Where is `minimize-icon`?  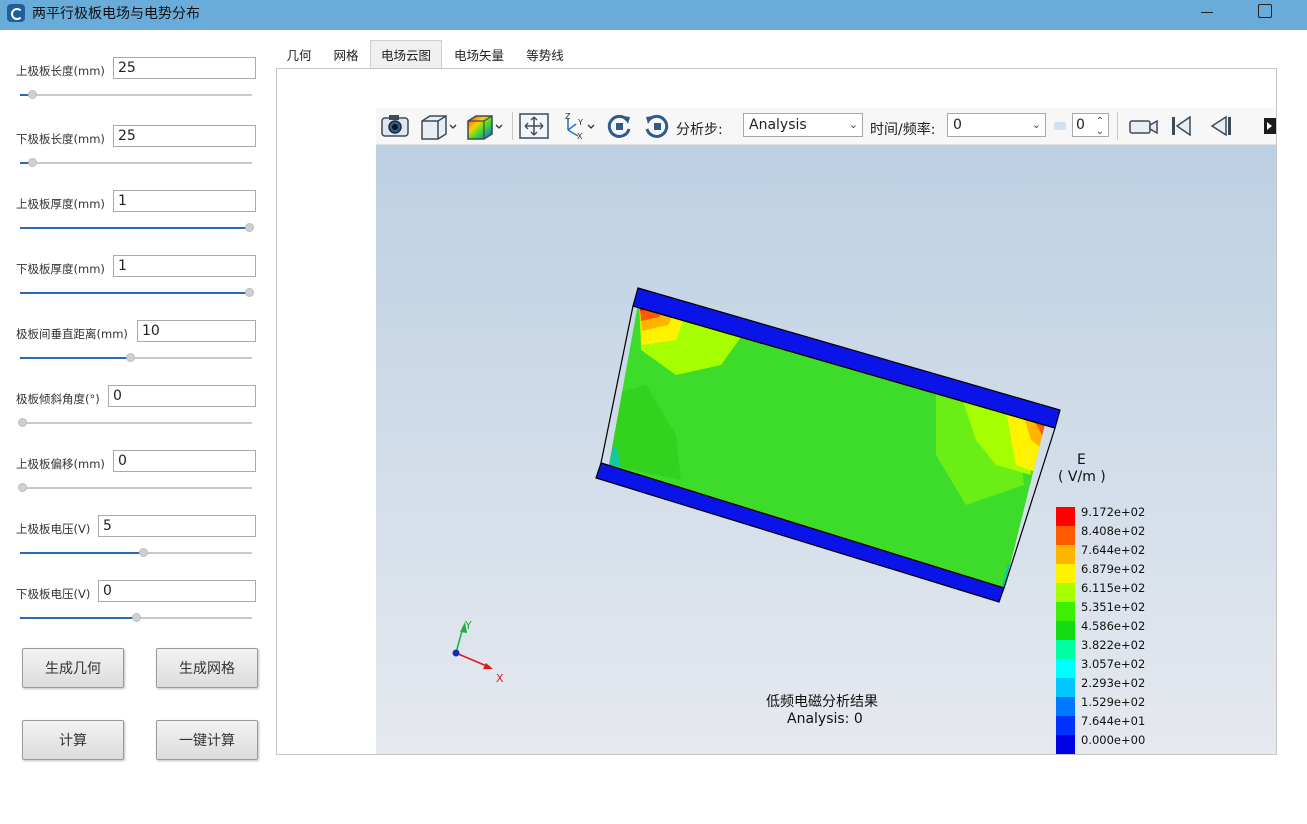
minimize-icon is located at coordinates (1207, 12).